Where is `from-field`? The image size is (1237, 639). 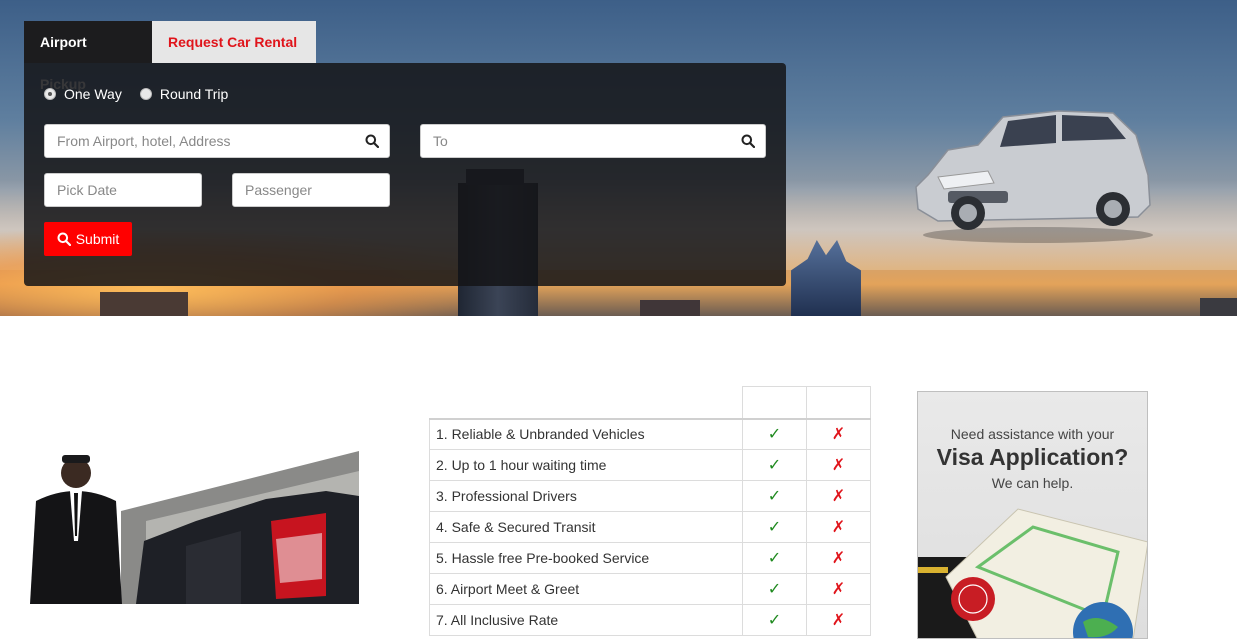
from-field is located at coordinates (217, 141).